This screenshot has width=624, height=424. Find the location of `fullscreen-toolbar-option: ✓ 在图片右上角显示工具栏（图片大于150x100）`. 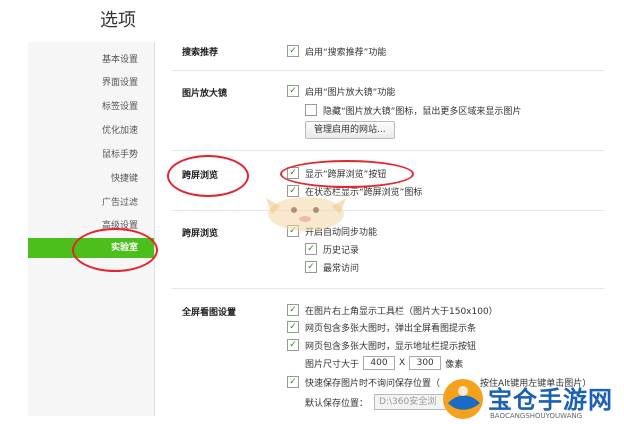

fullscreen-toolbar-option: ✓ 在图片右上角显示工具栏（图片大于150x100） is located at coordinates (392, 310).